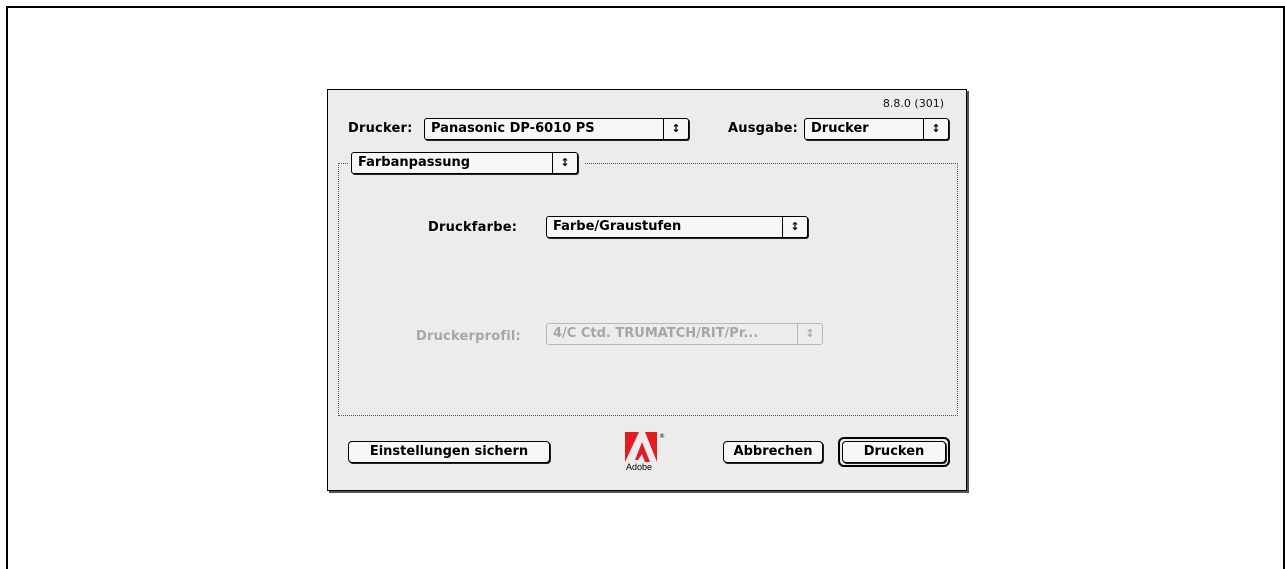  I want to click on output-popup: Drucker ↕, so click(876, 129).